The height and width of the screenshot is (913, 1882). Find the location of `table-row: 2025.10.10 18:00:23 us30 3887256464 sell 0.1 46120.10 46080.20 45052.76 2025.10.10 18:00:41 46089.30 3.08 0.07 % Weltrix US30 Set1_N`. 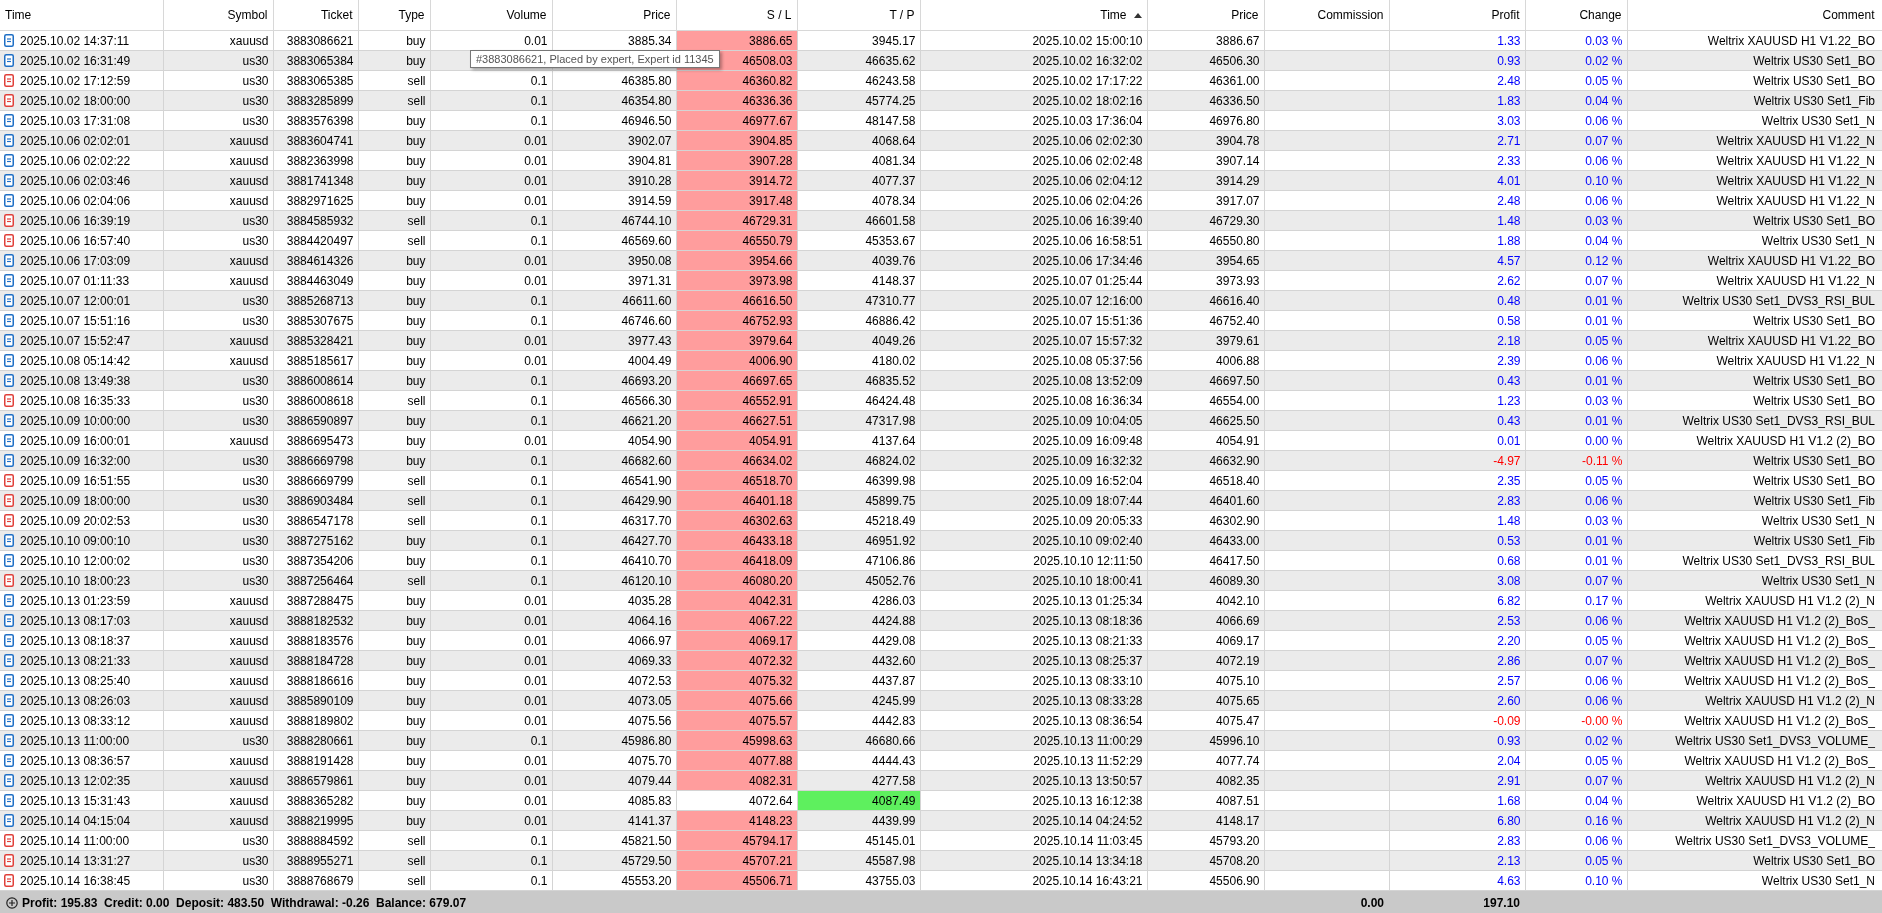

table-row: 2025.10.10 18:00:23 us30 3887256464 sell 0.1 46120.10 46080.20 45052.76 2025.10.10 18:00:41 46089.30 3.08 0.07 % Weltrix US30 Set1_N is located at coordinates (941, 580).